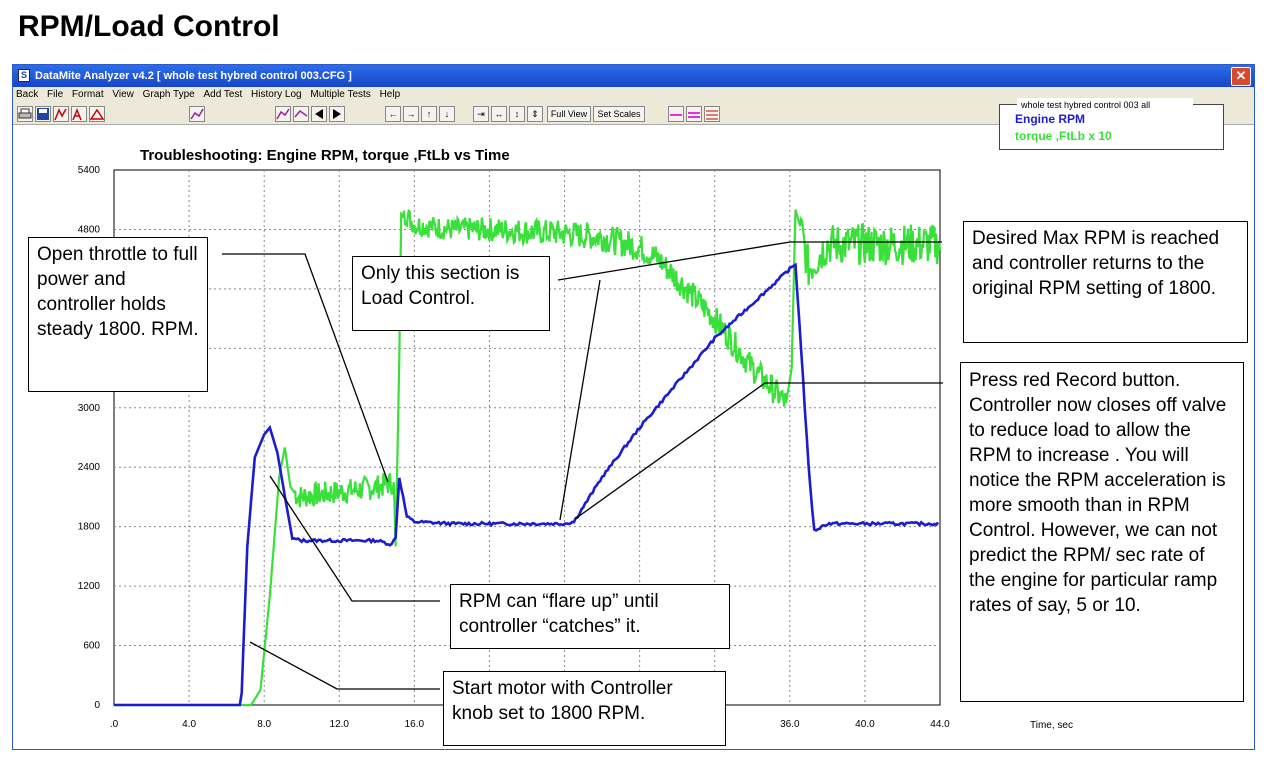  What do you see at coordinates (340, 724) in the screenshot?
I see `x-tick-label: 12.0` at bounding box center [340, 724].